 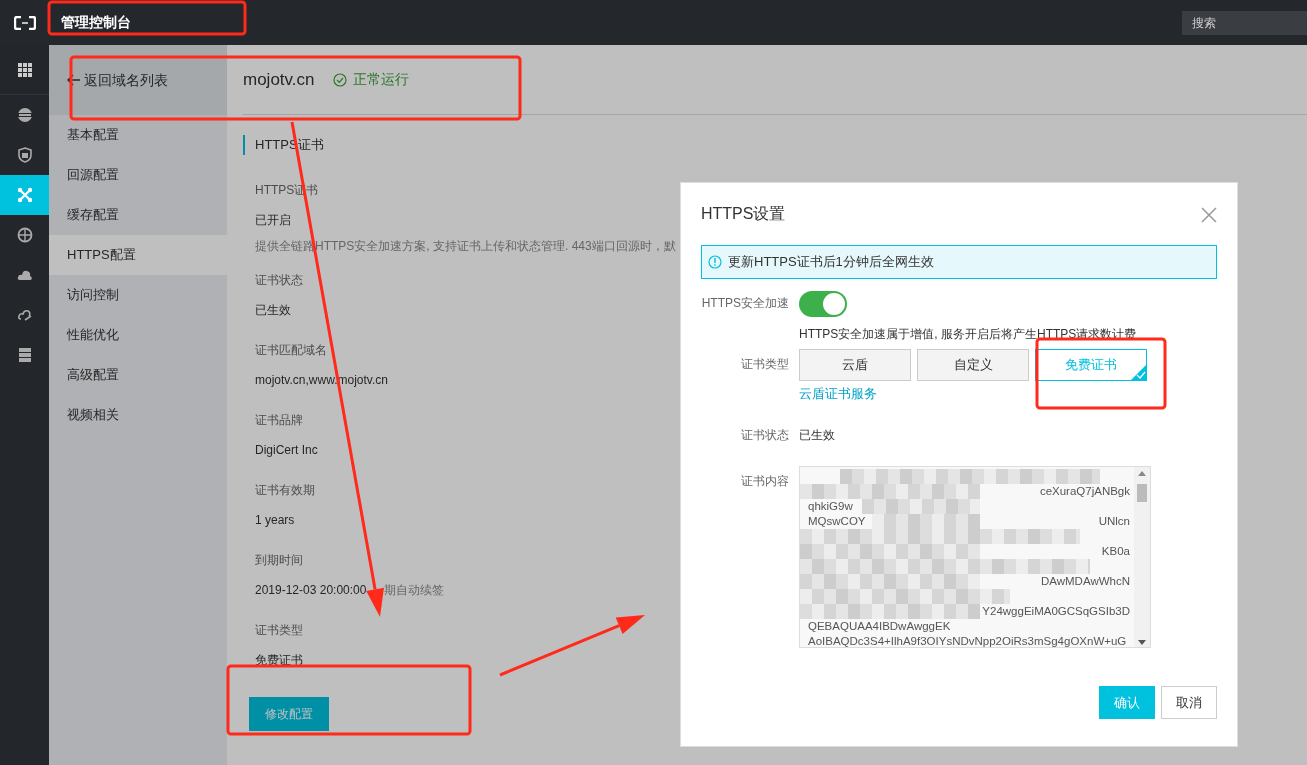 I want to click on cancel-button: 取消, so click(x=1189, y=702).